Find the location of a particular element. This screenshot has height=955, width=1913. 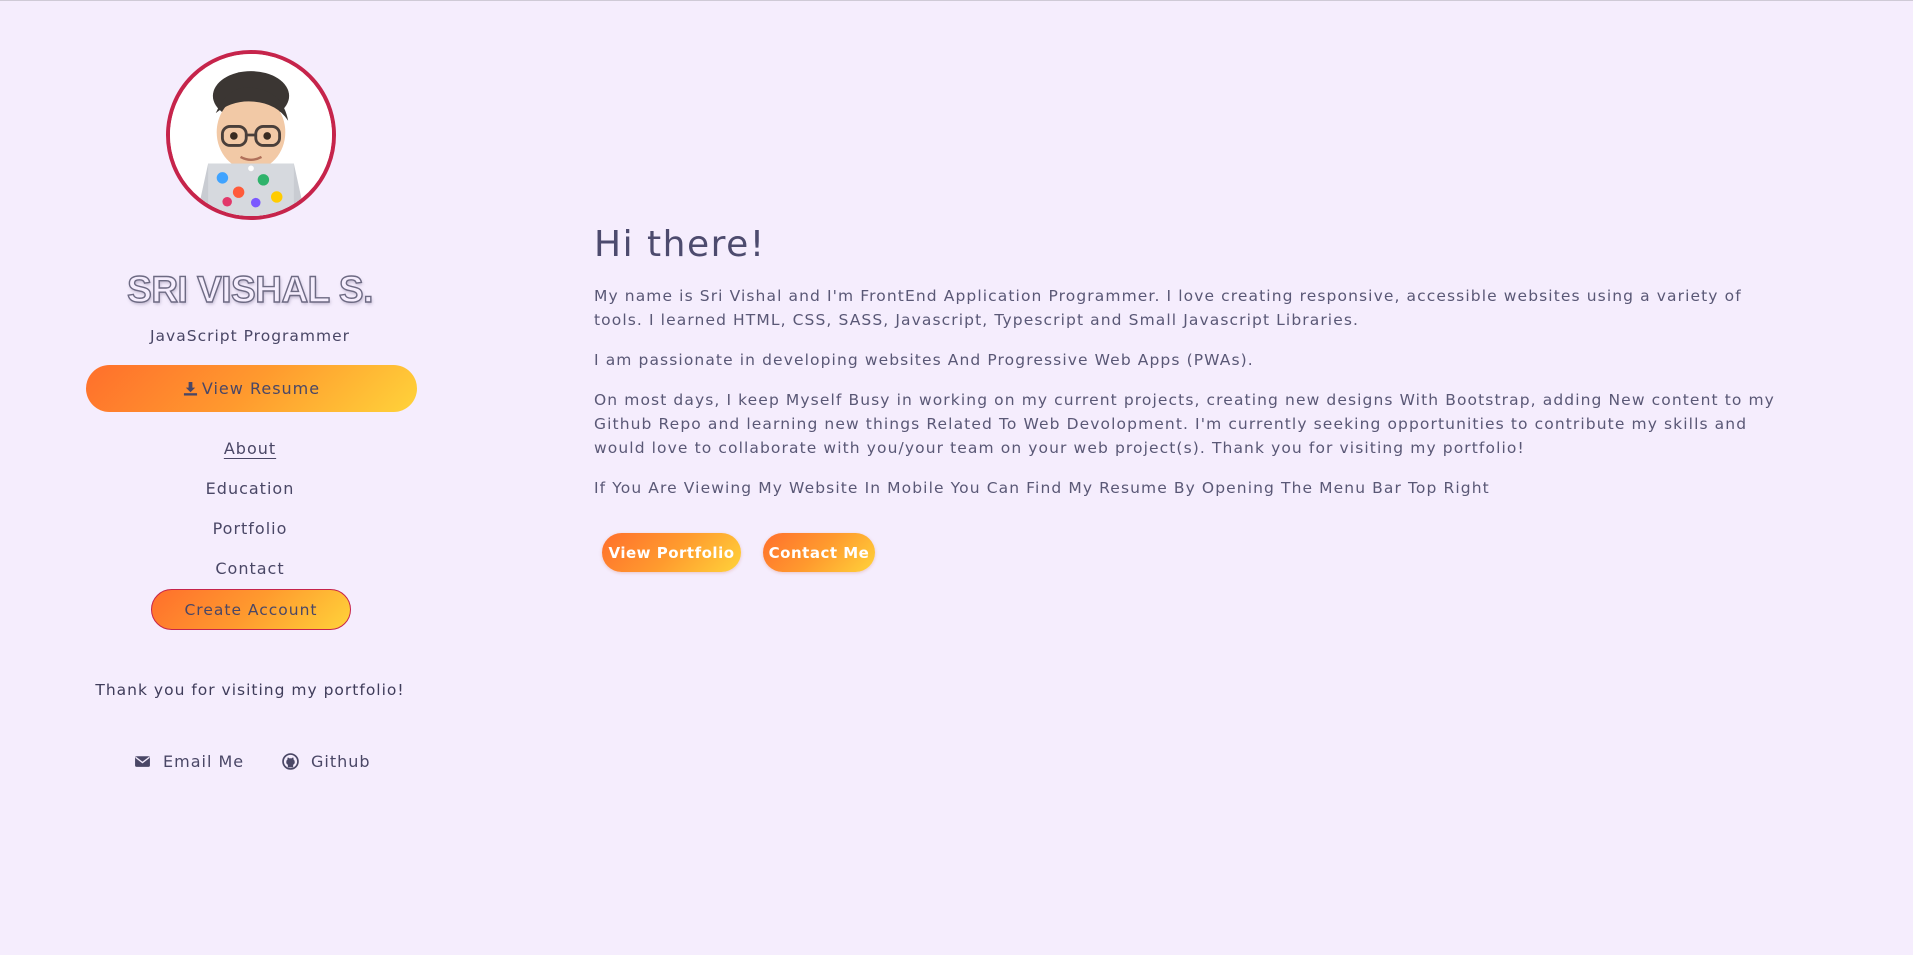

view-resume-label: View Resume is located at coordinates (261, 388).